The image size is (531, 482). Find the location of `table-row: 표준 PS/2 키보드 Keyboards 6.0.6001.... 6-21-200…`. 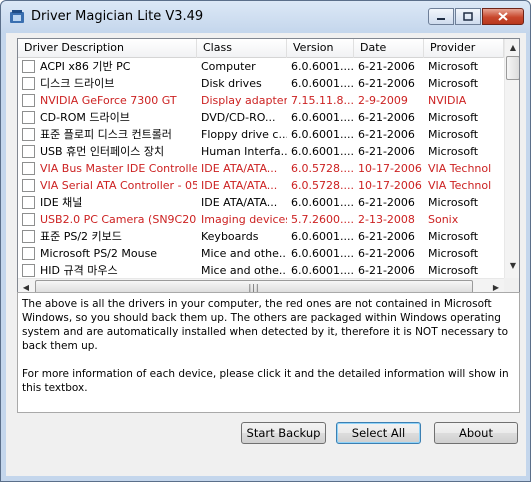

table-row: 표준 PS/2 키보드 Keyboards 6.0.6001.... 6-21-200… is located at coordinates (261, 236).